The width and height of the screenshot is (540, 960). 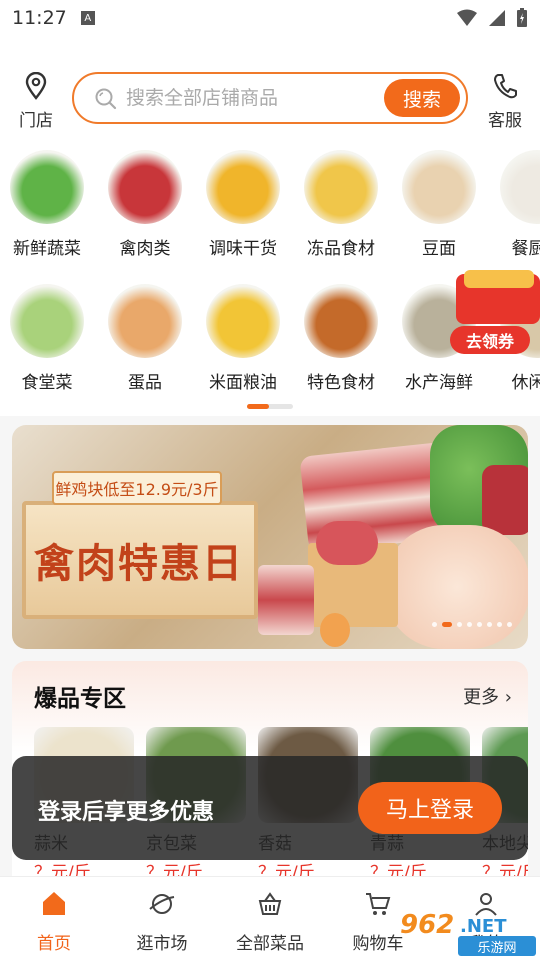 What do you see at coordinates (490, 340) in the screenshot?
I see `coupon-label: 去领券` at bounding box center [490, 340].